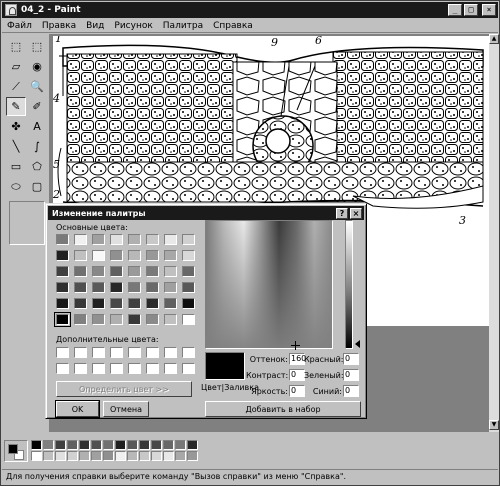 This screenshot has height=486, width=500. What do you see at coordinates (297, 391) in the screenshot?
I see `lum-input: 0` at bounding box center [297, 391].